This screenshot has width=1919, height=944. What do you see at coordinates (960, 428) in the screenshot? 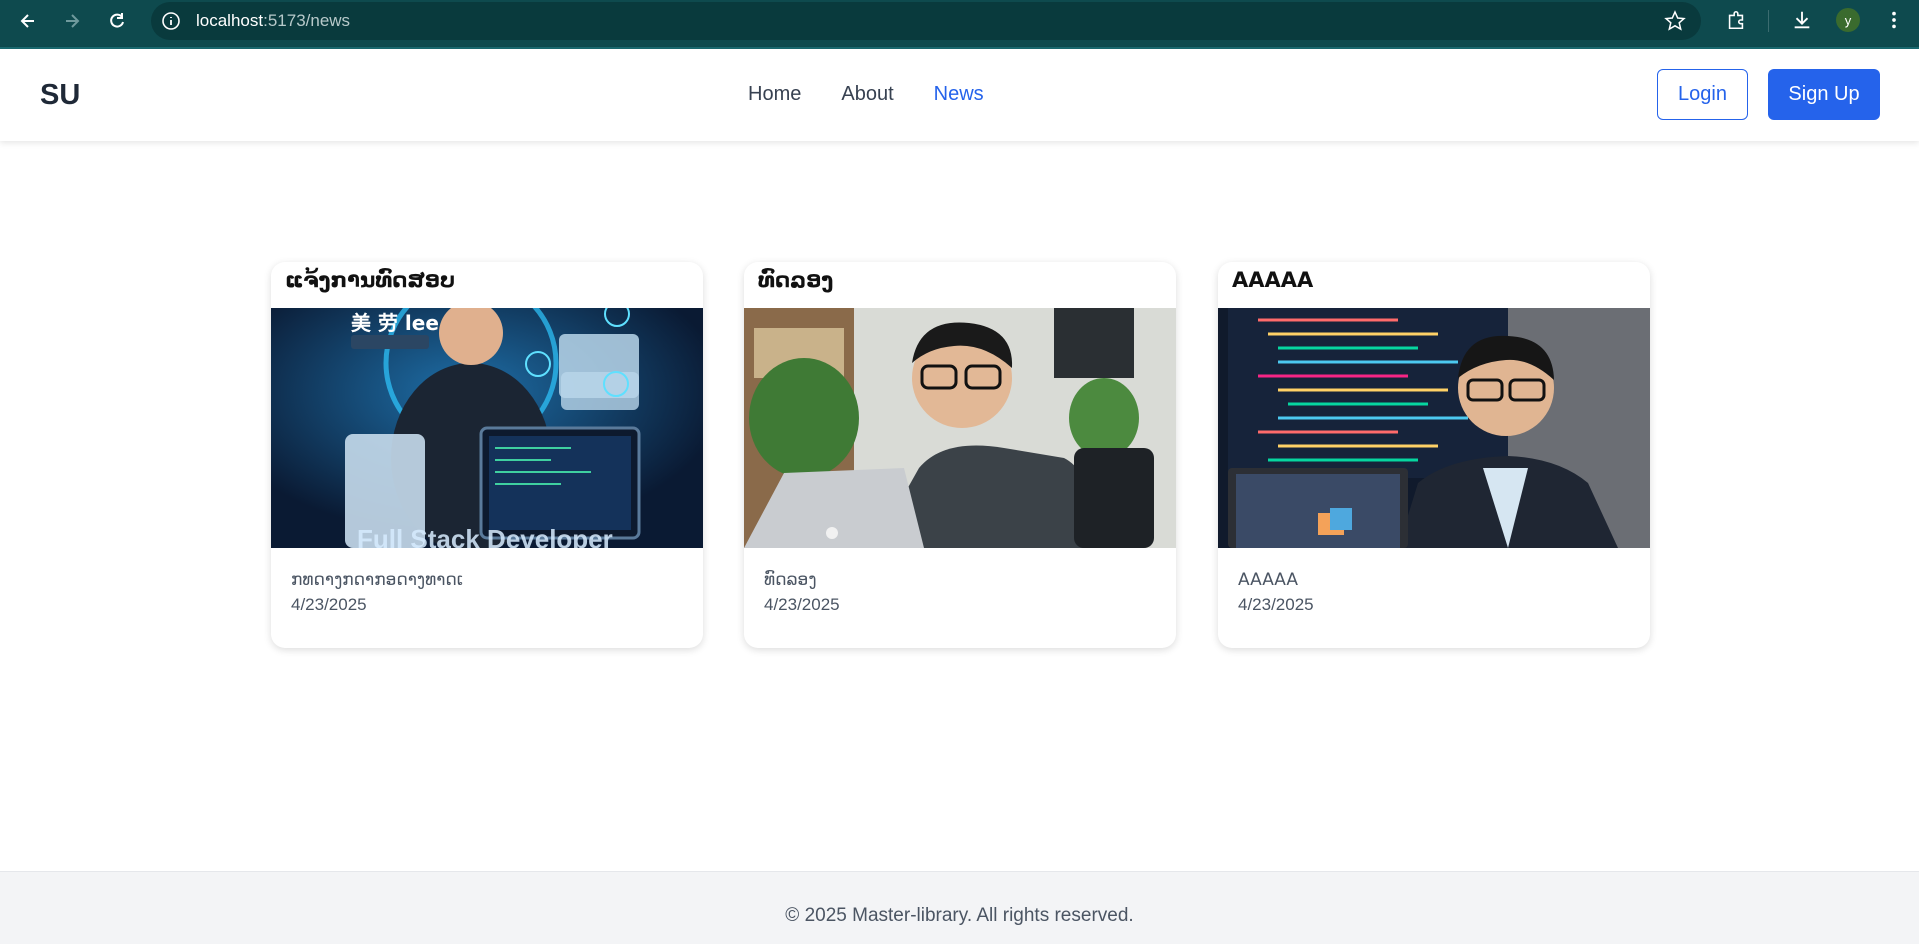
I see `developer-at-laptop-image` at bounding box center [960, 428].